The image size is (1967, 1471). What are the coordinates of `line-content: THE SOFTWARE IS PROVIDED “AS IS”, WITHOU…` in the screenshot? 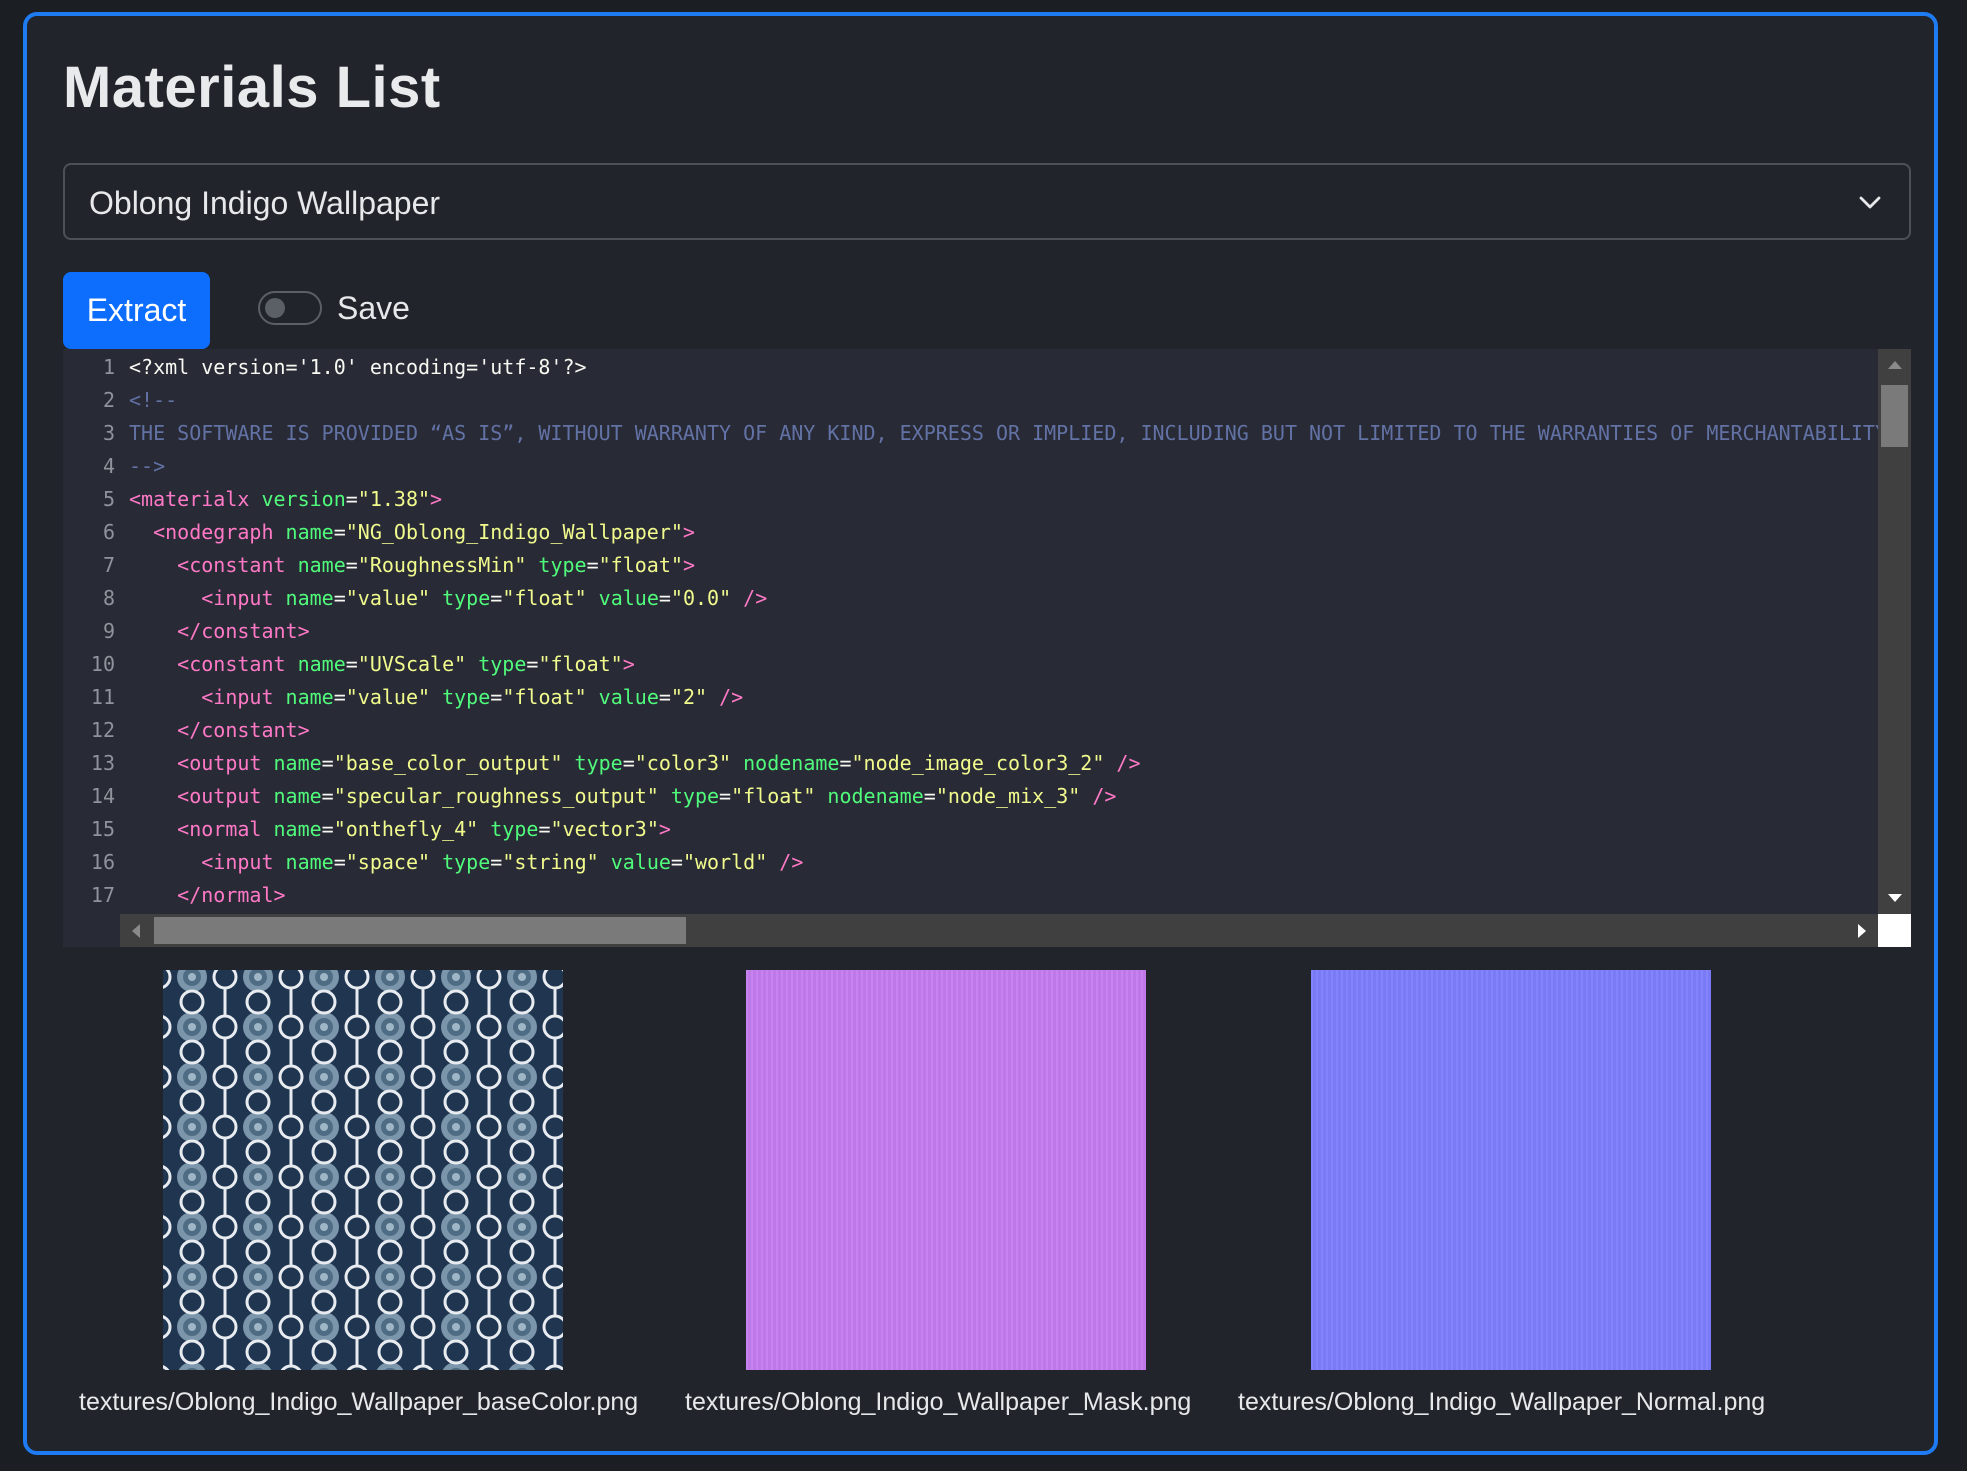 It's located at (1003, 433).